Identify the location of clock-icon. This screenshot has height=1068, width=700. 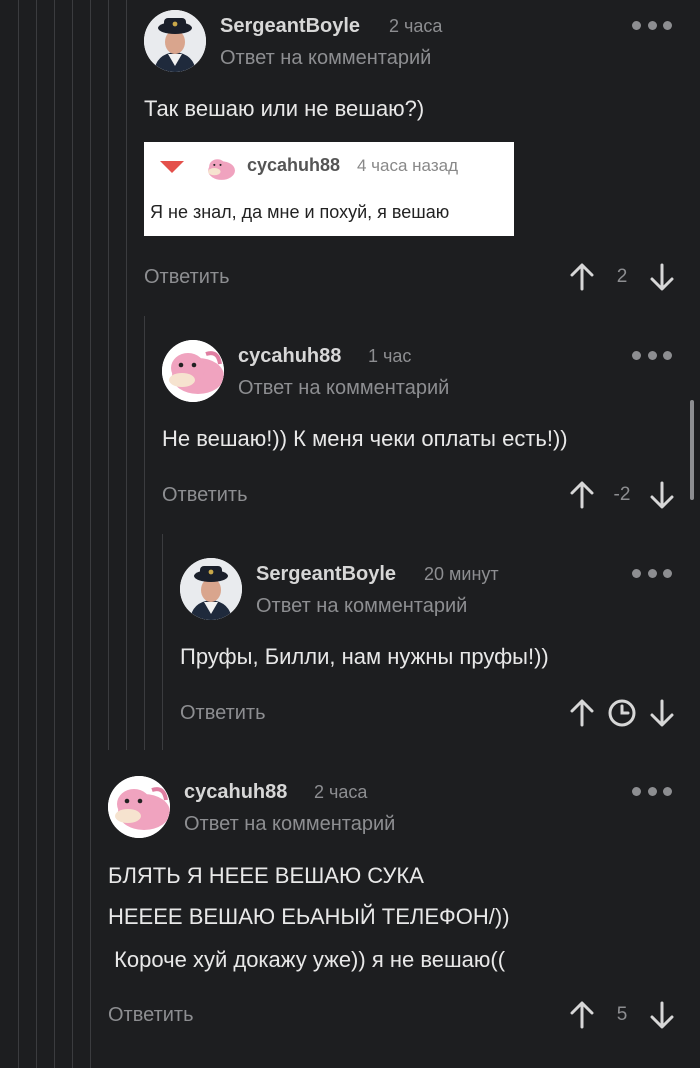
(622, 713).